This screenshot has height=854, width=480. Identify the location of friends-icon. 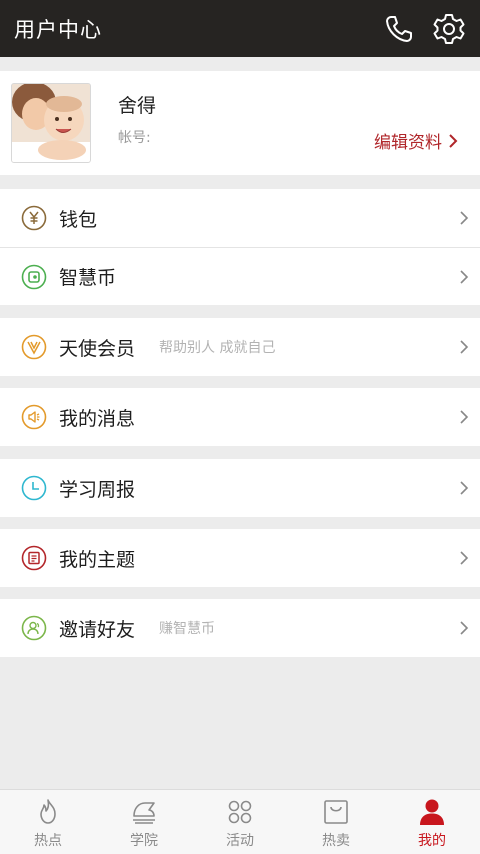
(34, 628).